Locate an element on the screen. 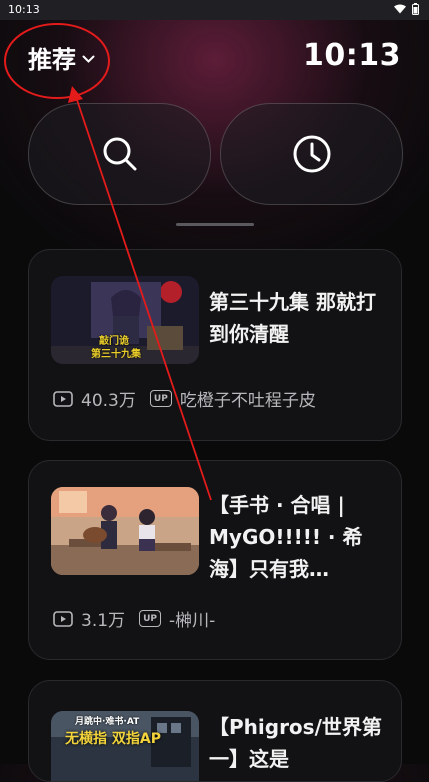 The width and height of the screenshot is (429, 782). top-bar: 推荐 10:13 is located at coordinates (214, 58).